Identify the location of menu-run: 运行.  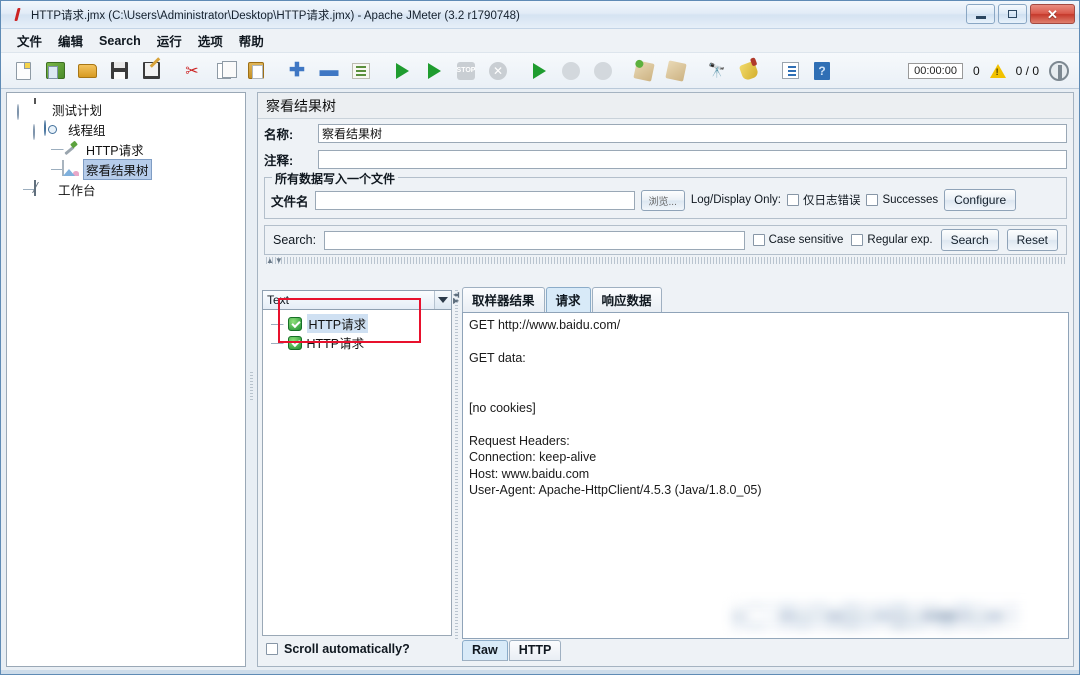
(169, 40).